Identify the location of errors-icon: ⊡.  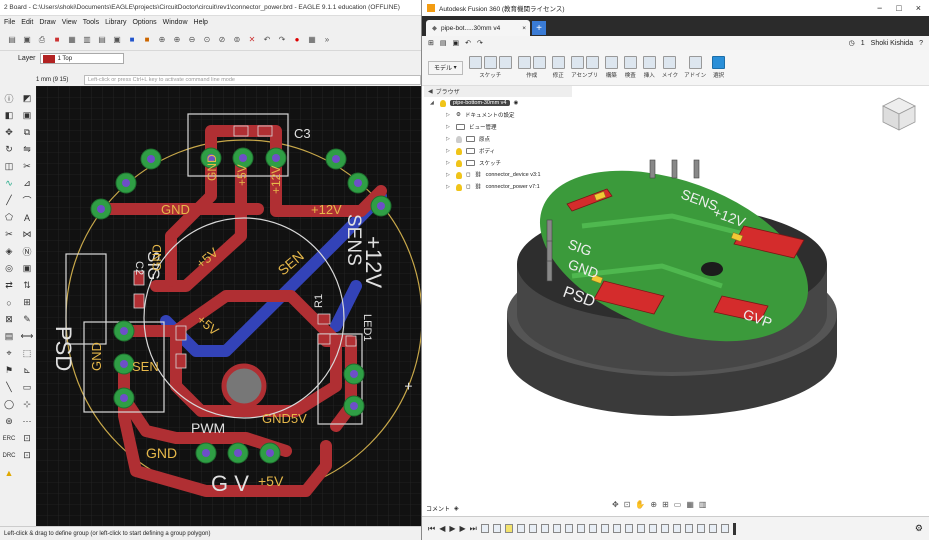
(27, 438).